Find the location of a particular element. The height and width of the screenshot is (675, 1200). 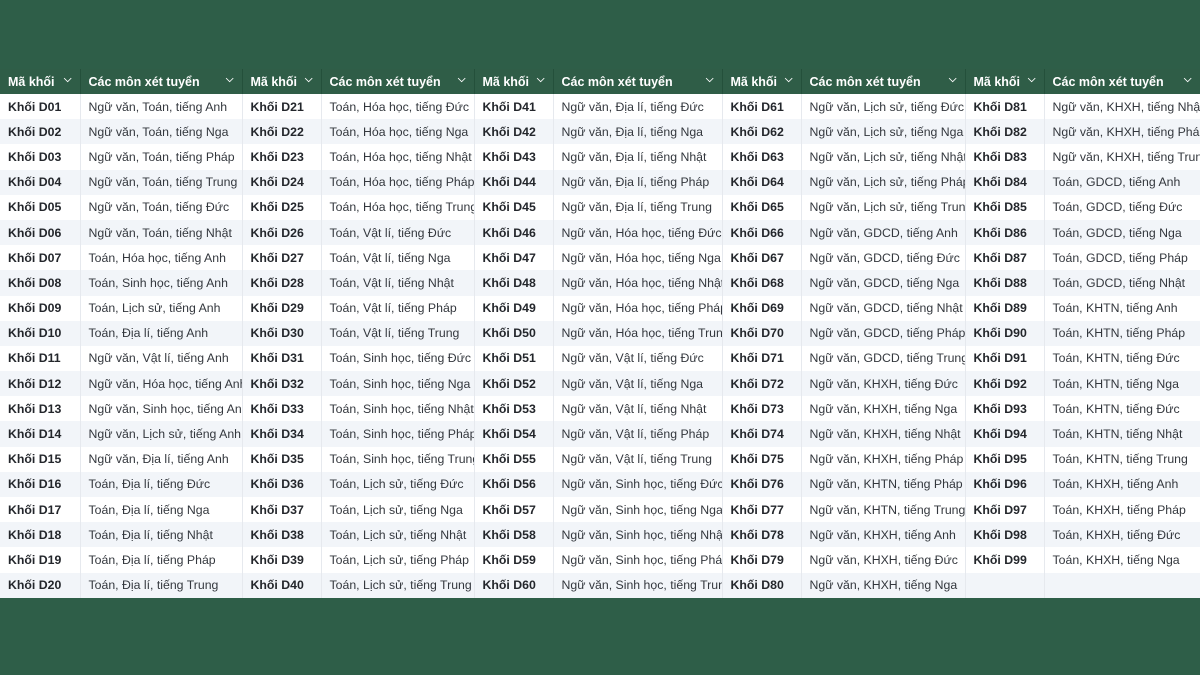

block-code-cell: Khối D74 is located at coordinates (762, 434).